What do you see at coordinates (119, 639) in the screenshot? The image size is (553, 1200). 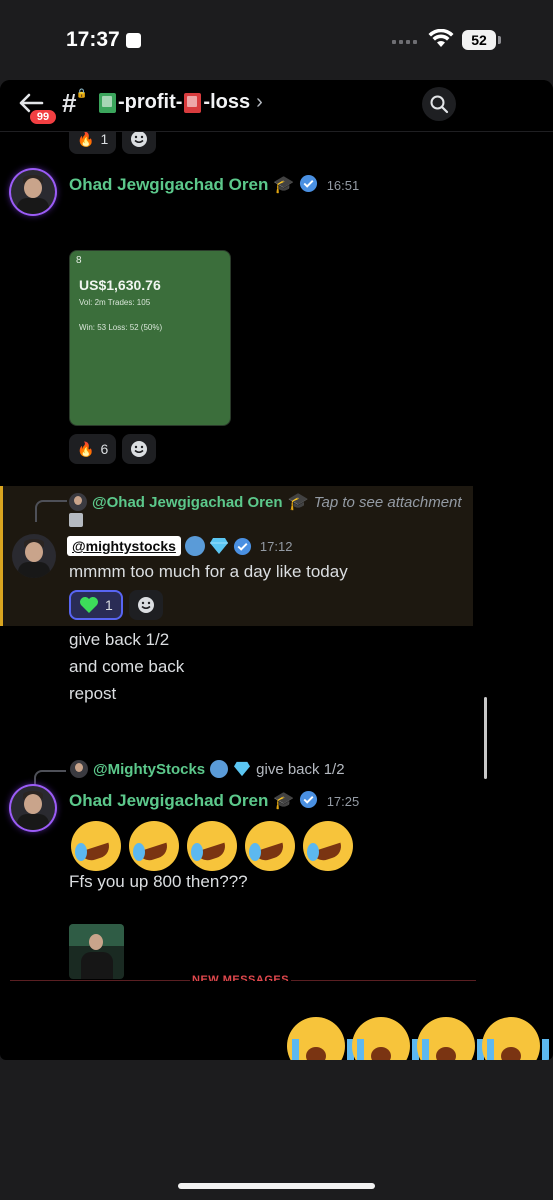 I see `followup-message: give back 1/2` at bounding box center [119, 639].